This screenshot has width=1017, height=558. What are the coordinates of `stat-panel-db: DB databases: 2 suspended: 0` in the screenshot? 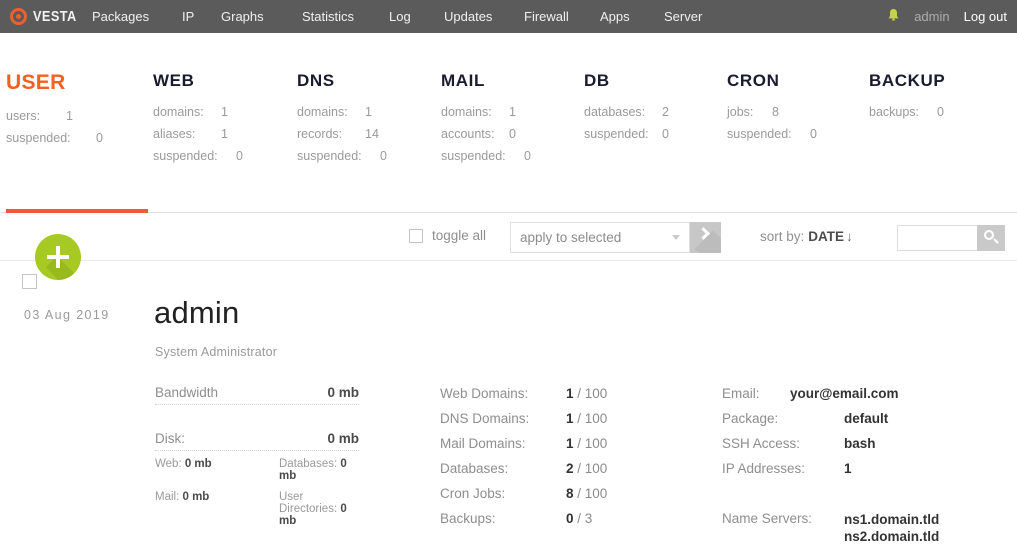 It's located at (626, 110).